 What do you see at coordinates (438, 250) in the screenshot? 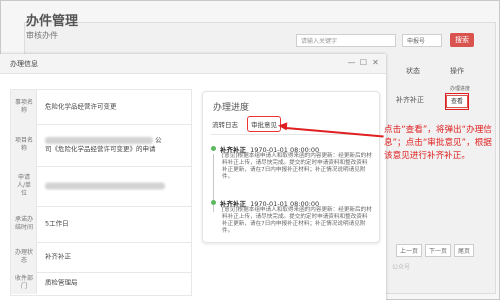
I see `pager-next: 下一页` at bounding box center [438, 250].